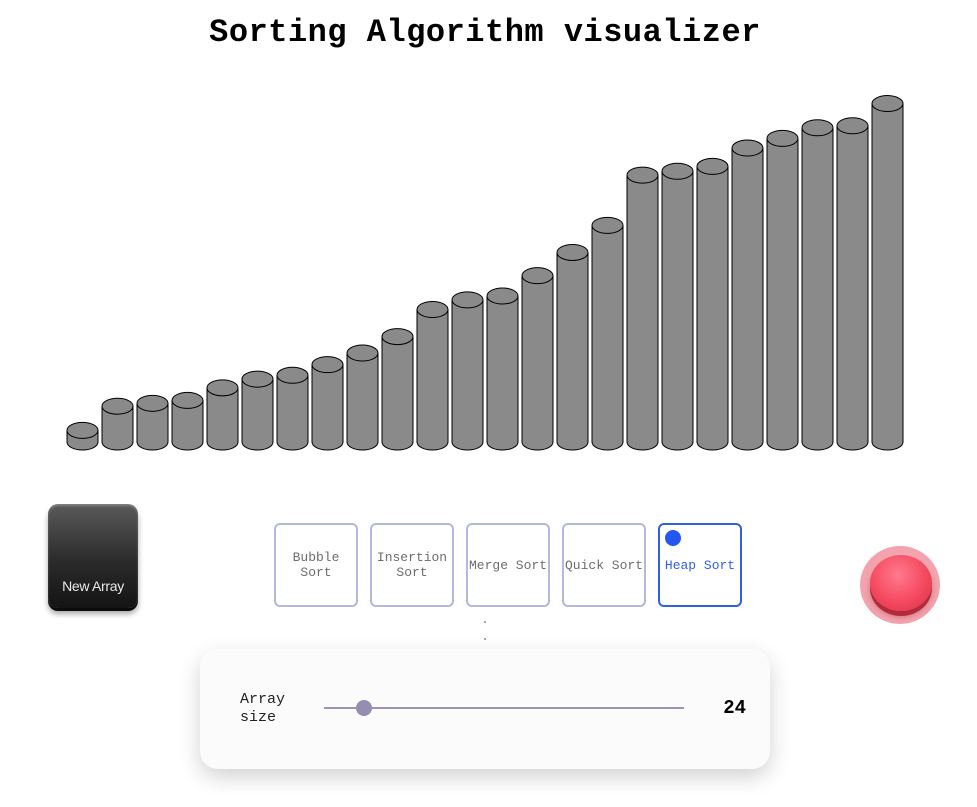 This screenshot has width=977, height=807. What do you see at coordinates (263, 708) in the screenshot?
I see `array-size-label: Array size` at bounding box center [263, 708].